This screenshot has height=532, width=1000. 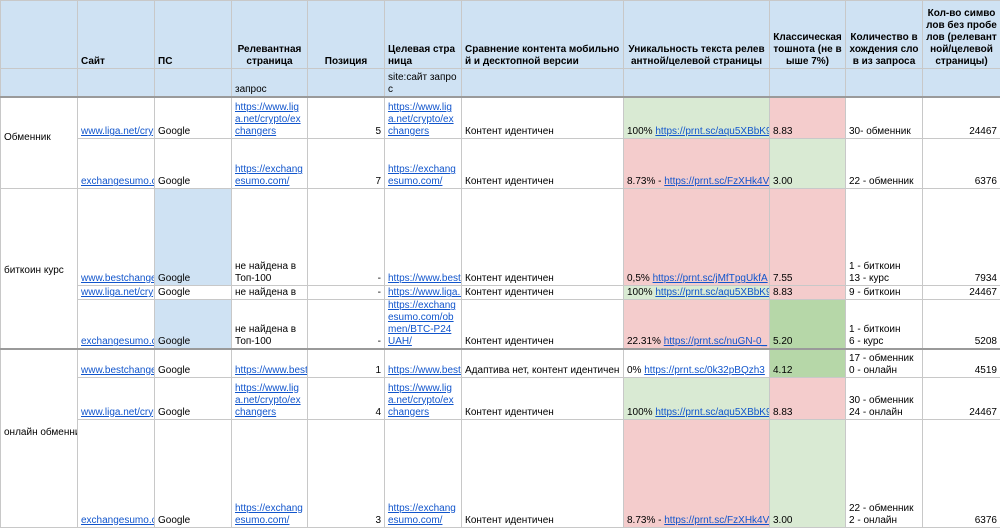 What do you see at coordinates (884, 473) in the screenshot?
I see `occurrences-cell: 22 - обменник 2 - онлайн` at bounding box center [884, 473].